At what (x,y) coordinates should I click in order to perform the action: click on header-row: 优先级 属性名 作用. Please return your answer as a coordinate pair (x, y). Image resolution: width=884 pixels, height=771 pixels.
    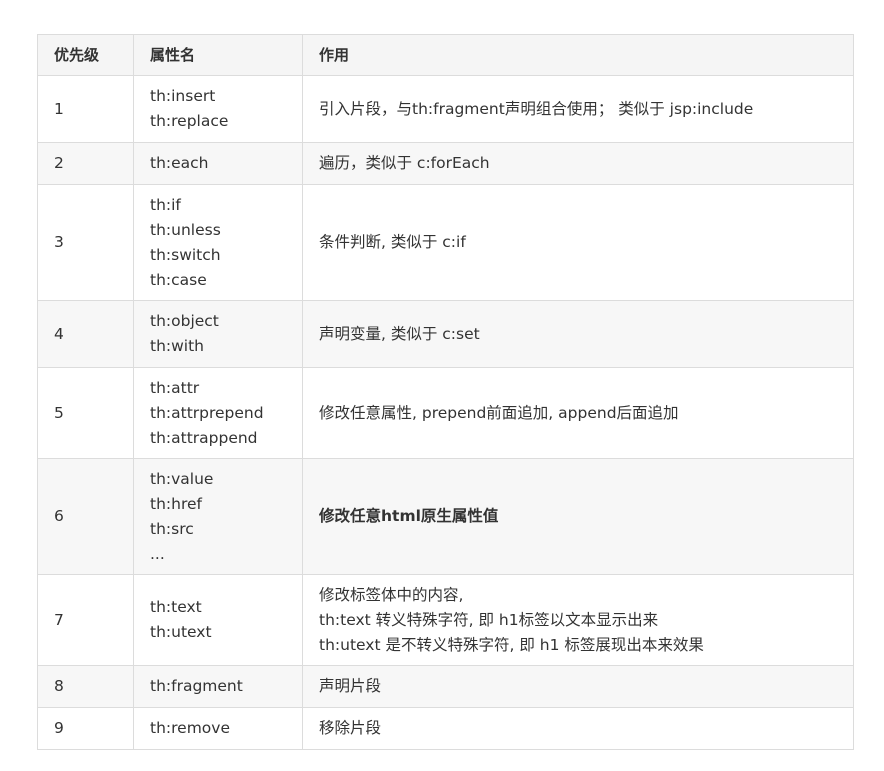
    Looking at the image, I should click on (445, 55).